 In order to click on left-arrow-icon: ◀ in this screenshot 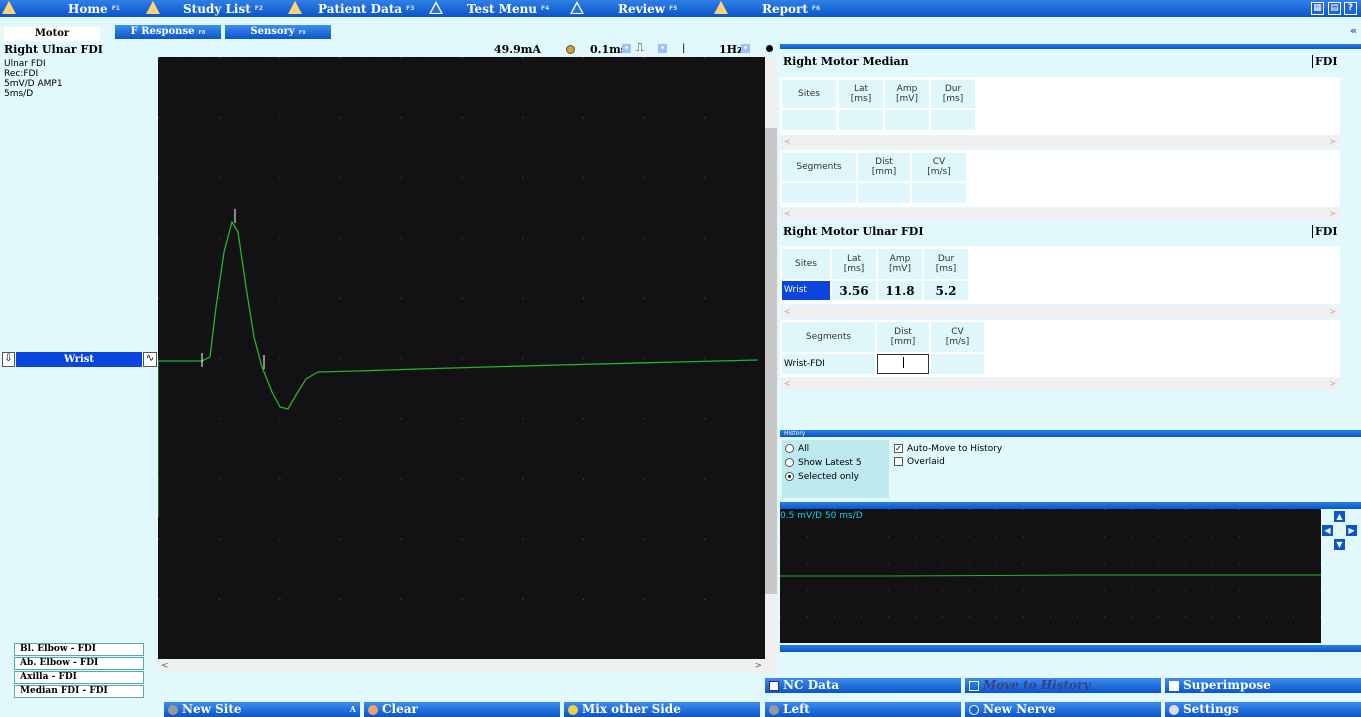, I will do `click(1327, 530)`.